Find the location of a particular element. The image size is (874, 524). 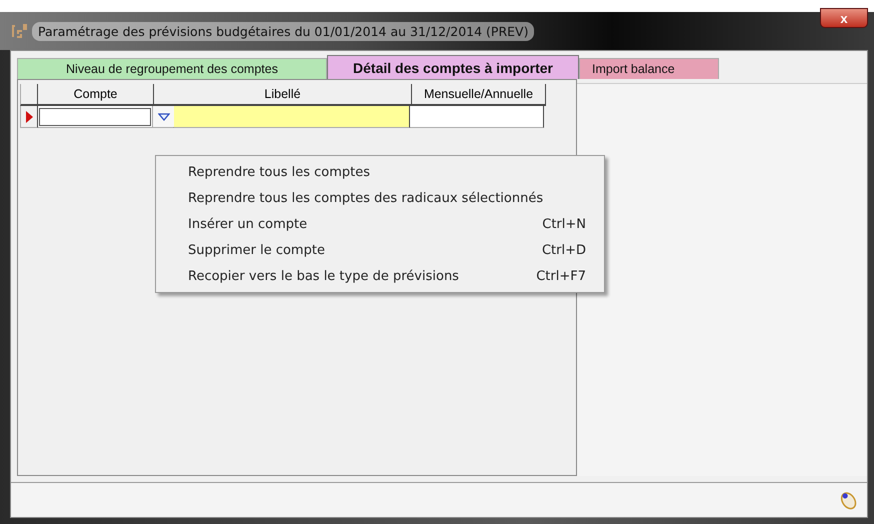

caret-icon is located at coordinates (164, 116).